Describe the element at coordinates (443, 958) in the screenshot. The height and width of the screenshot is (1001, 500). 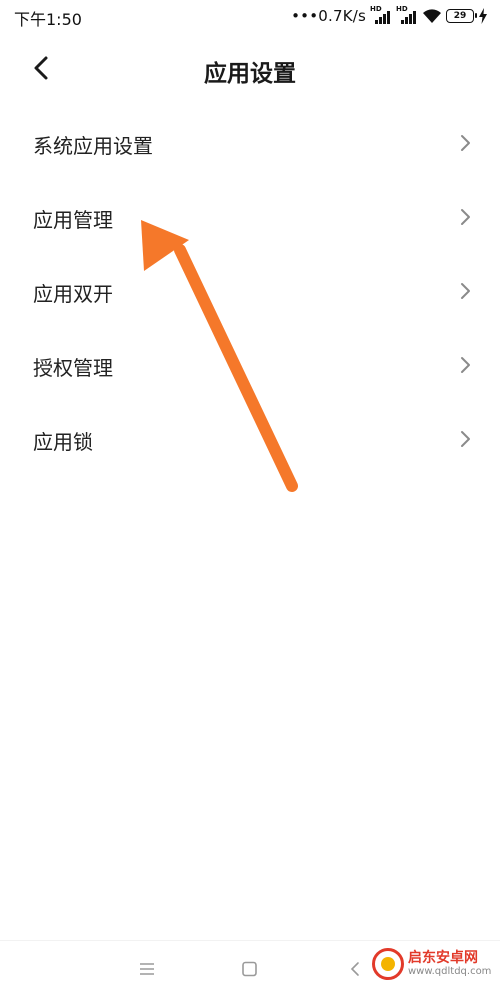
I see `watermark-name: 启东安卓网` at that location.